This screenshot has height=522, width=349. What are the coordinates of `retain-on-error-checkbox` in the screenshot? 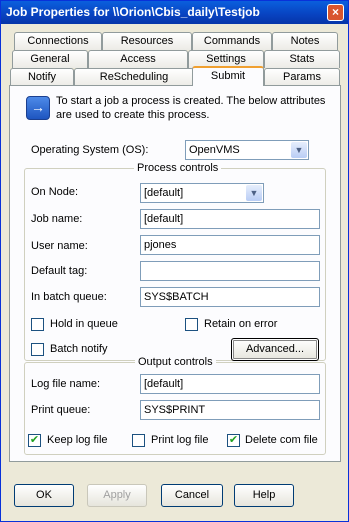 It's located at (191, 324).